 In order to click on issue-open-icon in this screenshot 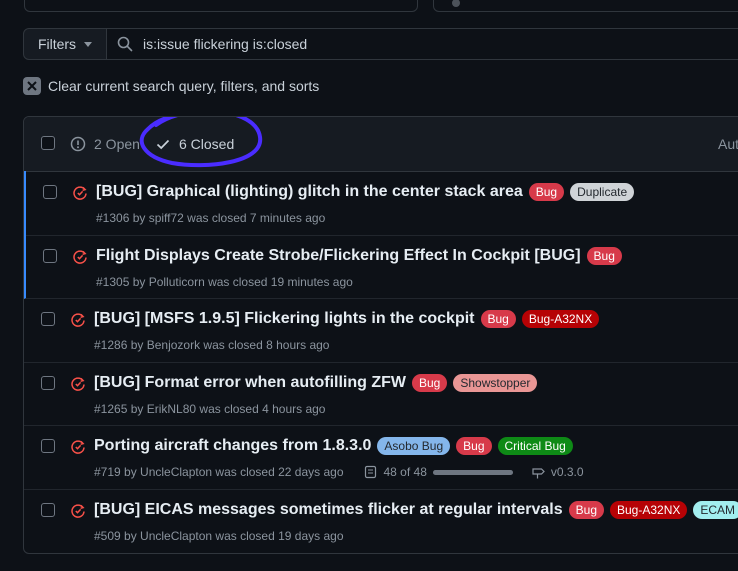, I will do `click(78, 144)`.